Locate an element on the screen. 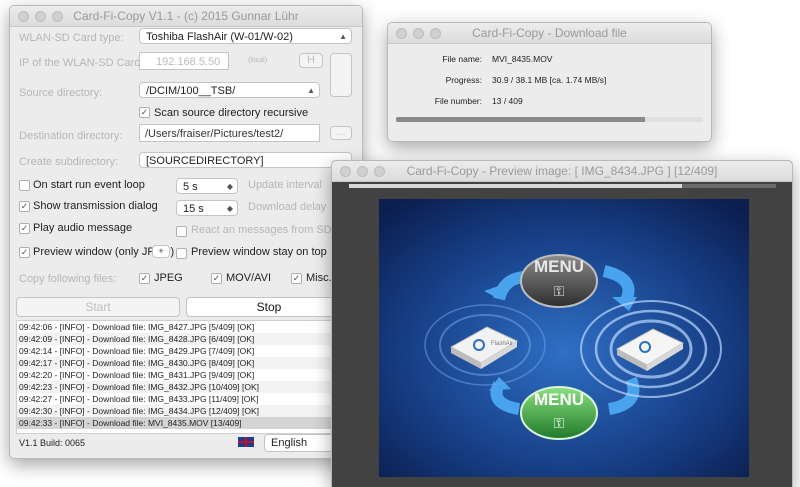 This screenshot has width=800, height=487. h-button-label: H is located at coordinates (311, 60).